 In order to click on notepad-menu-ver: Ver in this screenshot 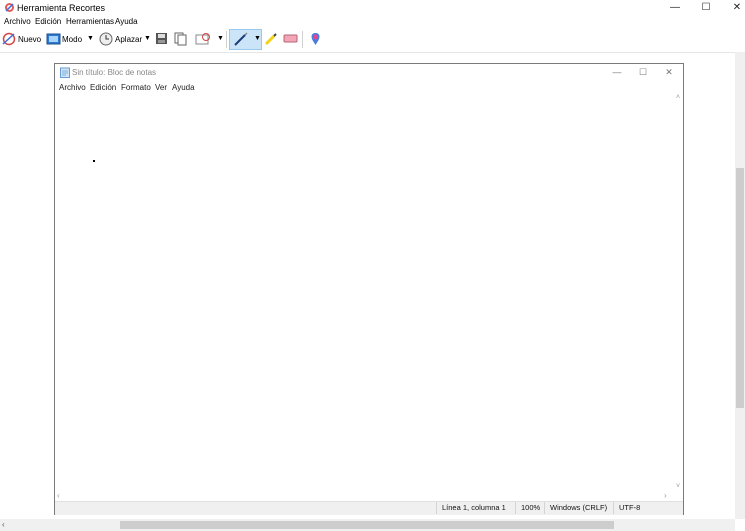, I will do `click(161, 87)`.